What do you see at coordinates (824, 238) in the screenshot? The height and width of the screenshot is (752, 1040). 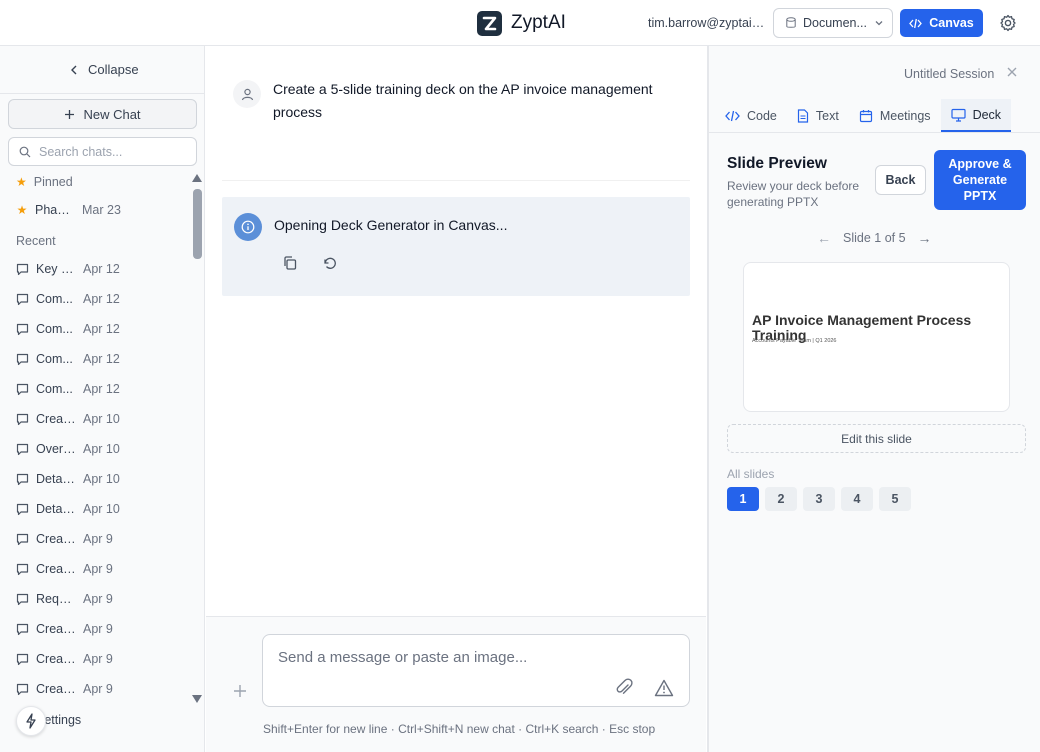 I see `previous-slide-arrow-icon: ←` at bounding box center [824, 238].